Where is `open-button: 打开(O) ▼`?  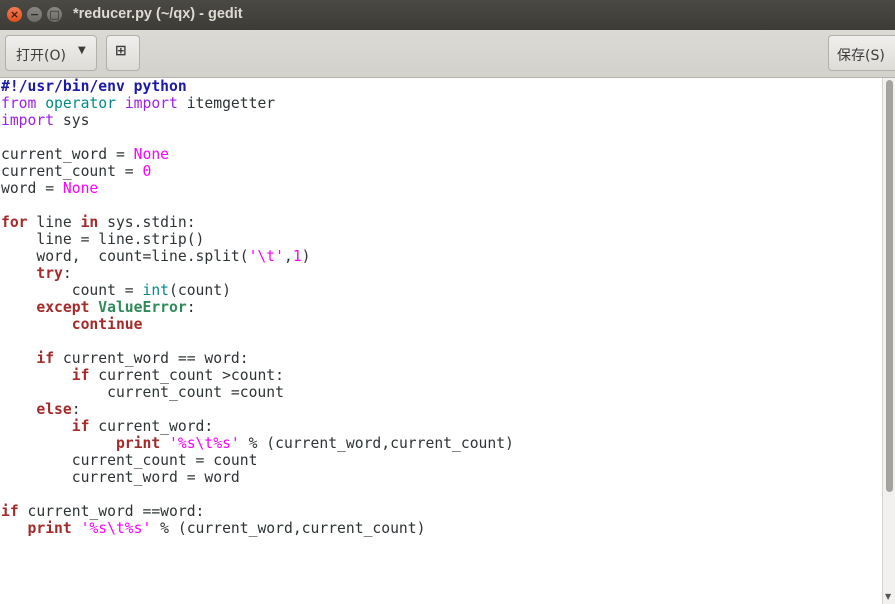
open-button: 打开(O) ▼ is located at coordinates (51, 53).